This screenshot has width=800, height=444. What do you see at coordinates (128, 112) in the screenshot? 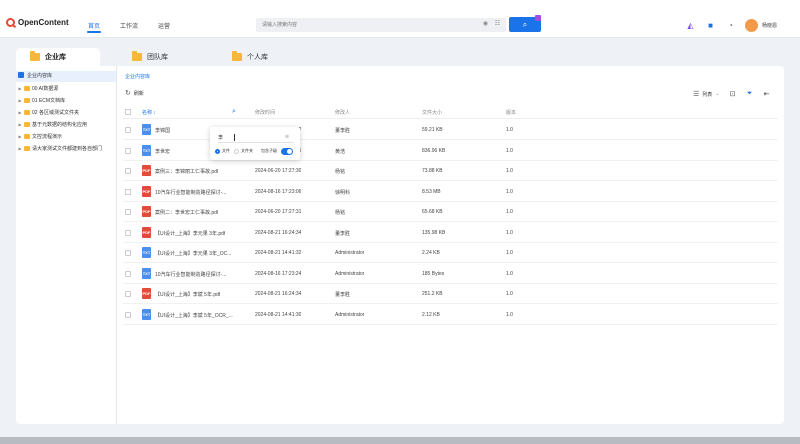
I see `select-all-checkbox` at bounding box center [128, 112].